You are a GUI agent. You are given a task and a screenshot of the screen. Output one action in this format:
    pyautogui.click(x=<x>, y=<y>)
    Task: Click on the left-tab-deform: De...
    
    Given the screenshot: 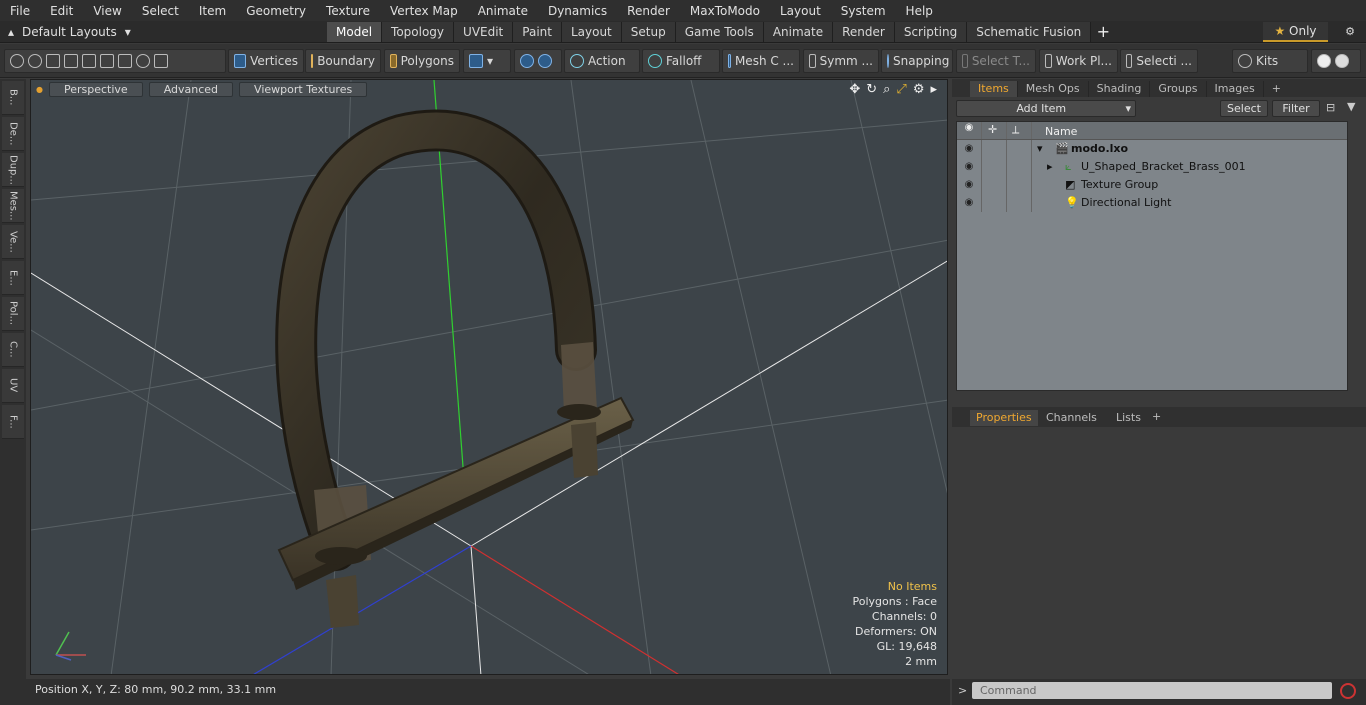 What is the action you would take?
    pyautogui.click(x=13, y=134)
    